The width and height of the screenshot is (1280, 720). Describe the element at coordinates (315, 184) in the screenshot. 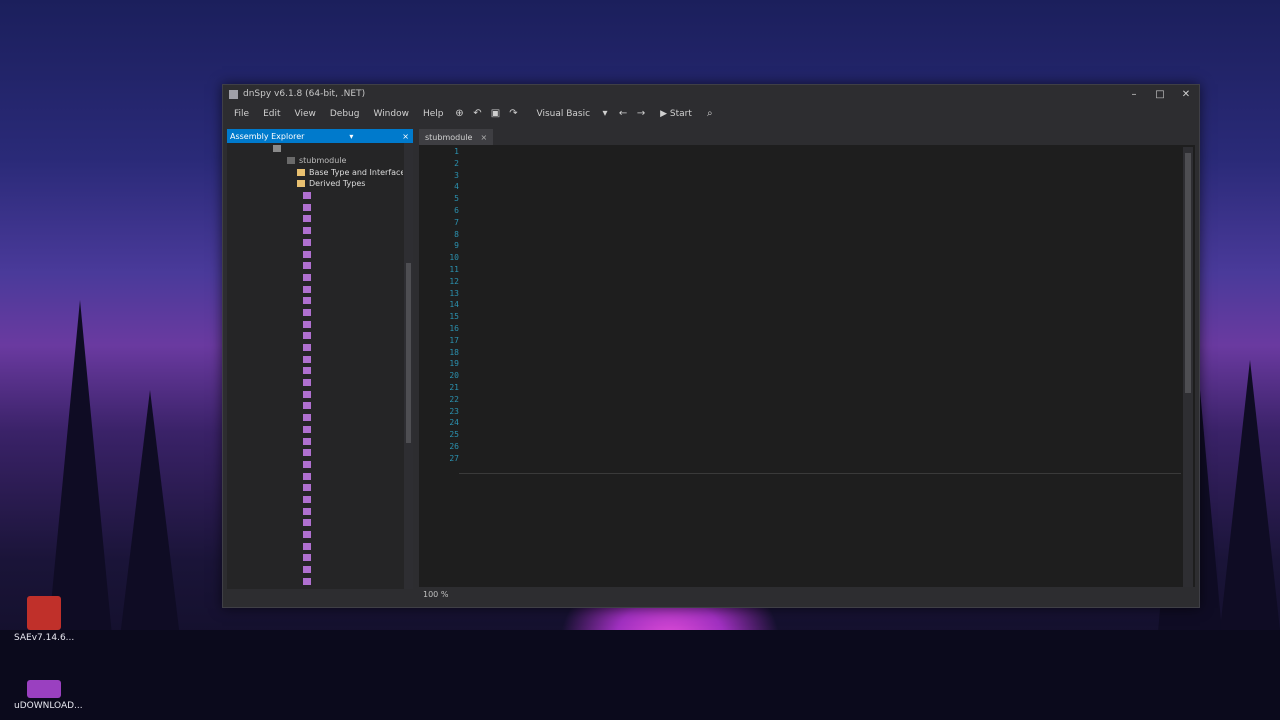

I see `tree-node: Derived Types` at that location.